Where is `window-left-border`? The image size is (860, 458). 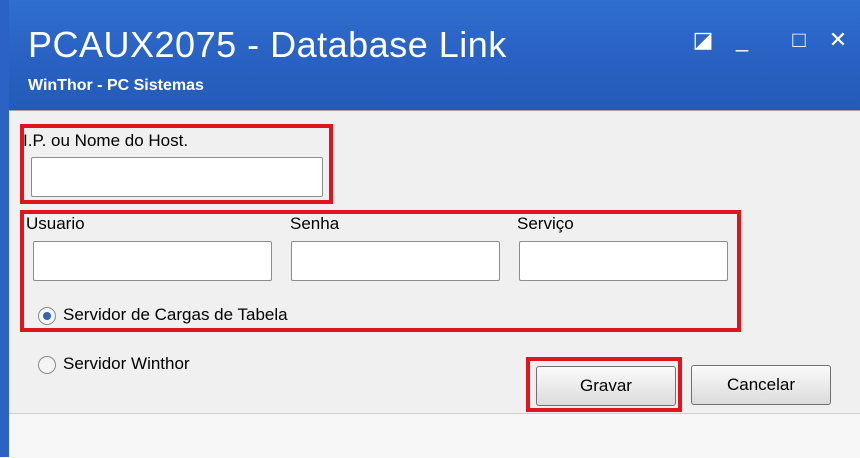 window-left-border is located at coordinates (4, 228).